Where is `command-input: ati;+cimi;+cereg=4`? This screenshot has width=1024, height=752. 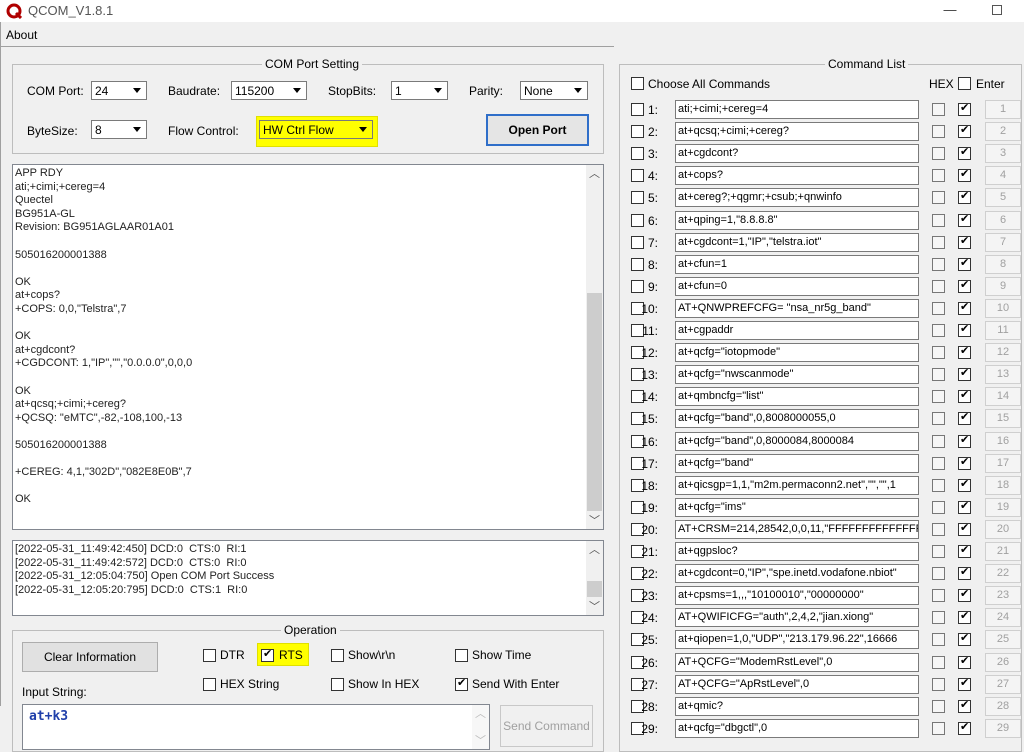
command-input: ati;+cimi;+cereg=4 is located at coordinates (797, 109).